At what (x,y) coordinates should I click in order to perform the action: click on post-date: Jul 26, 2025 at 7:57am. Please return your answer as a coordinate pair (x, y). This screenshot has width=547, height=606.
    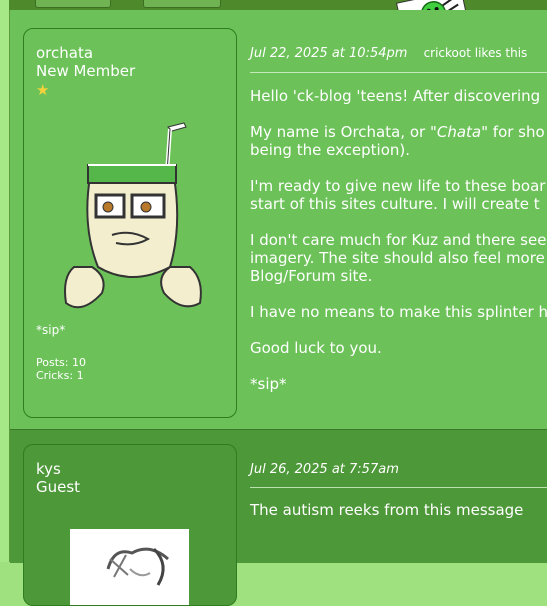
    Looking at the image, I should click on (324, 469).